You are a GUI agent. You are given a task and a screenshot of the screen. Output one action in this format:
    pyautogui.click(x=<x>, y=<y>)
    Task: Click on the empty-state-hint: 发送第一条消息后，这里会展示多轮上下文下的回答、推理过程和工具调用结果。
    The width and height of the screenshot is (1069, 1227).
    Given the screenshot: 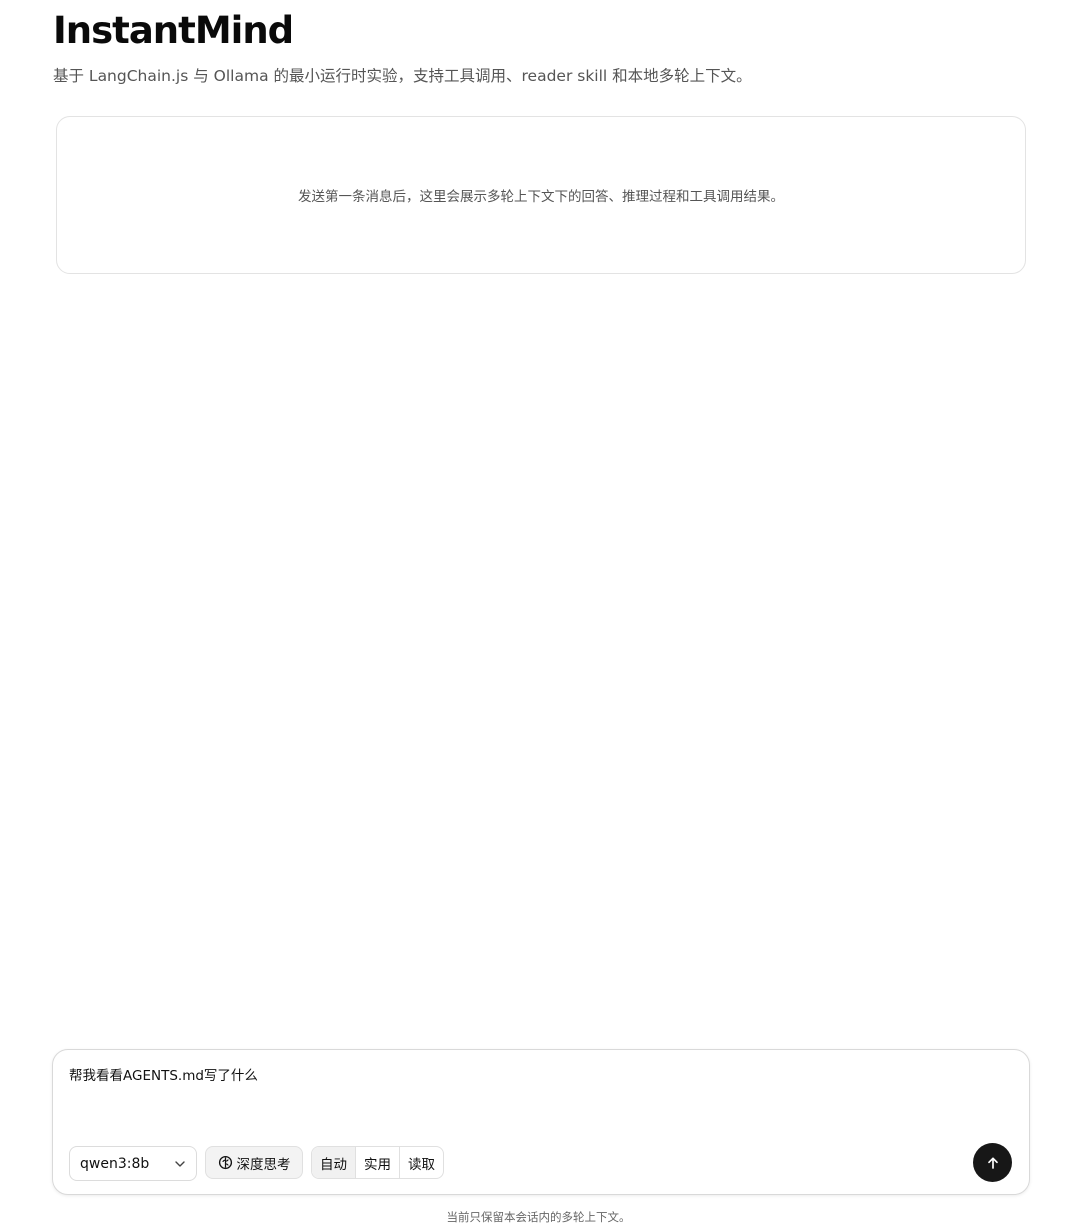 What is the action you would take?
    pyautogui.click(x=541, y=197)
    